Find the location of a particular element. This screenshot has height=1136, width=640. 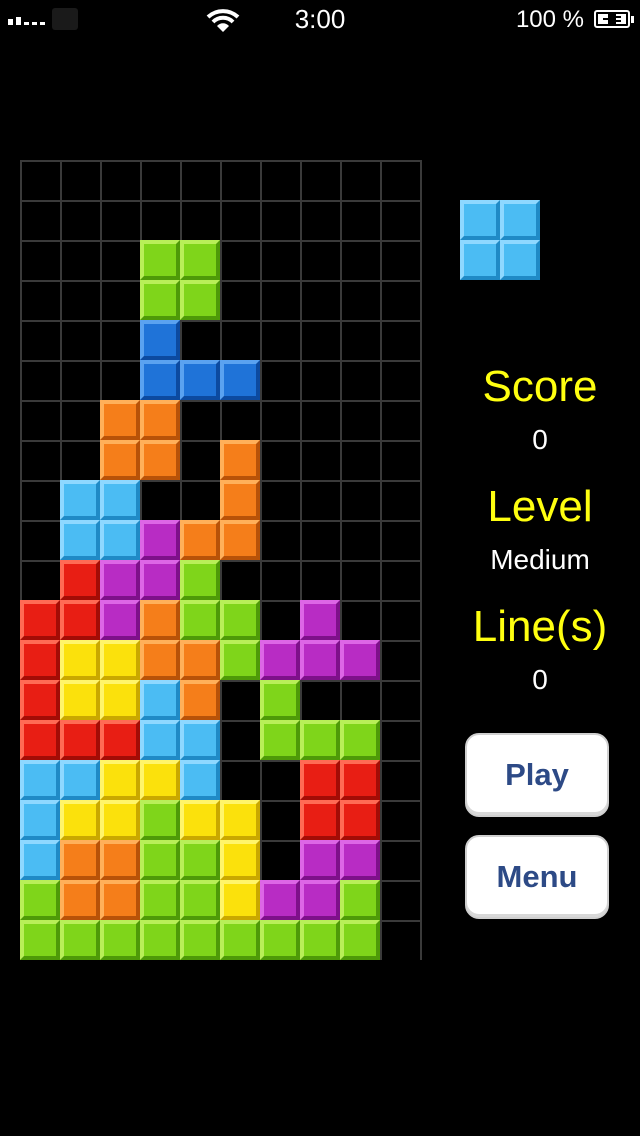

menu-button: Menu is located at coordinates (537, 877).